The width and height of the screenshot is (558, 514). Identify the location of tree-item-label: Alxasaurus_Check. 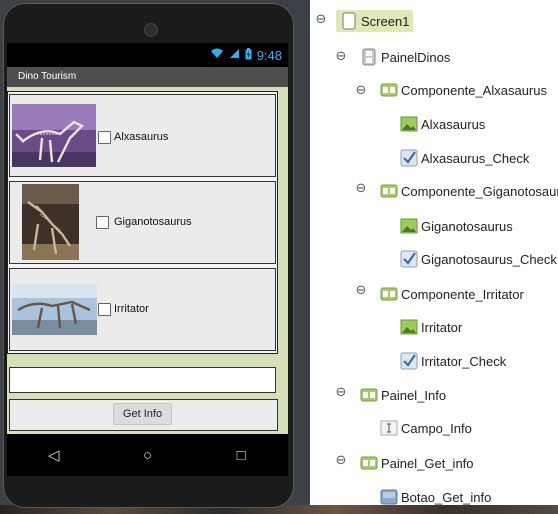
(475, 158).